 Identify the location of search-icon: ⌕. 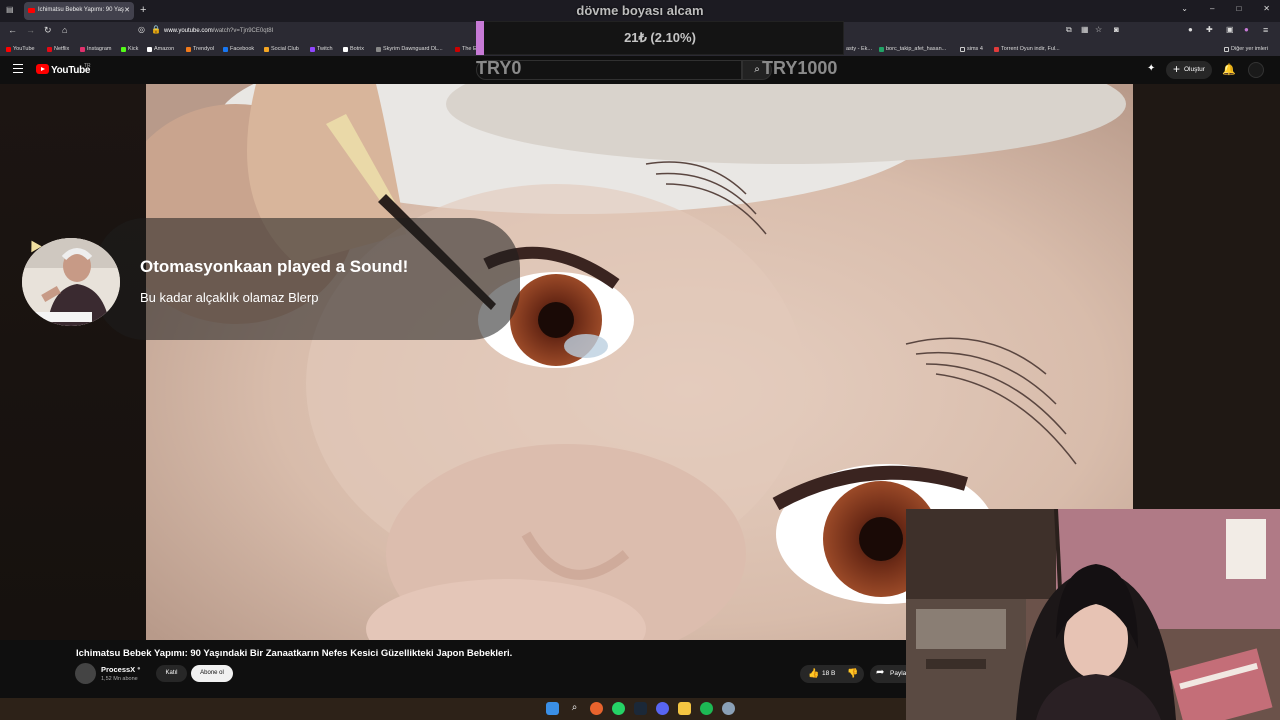
(757, 69).